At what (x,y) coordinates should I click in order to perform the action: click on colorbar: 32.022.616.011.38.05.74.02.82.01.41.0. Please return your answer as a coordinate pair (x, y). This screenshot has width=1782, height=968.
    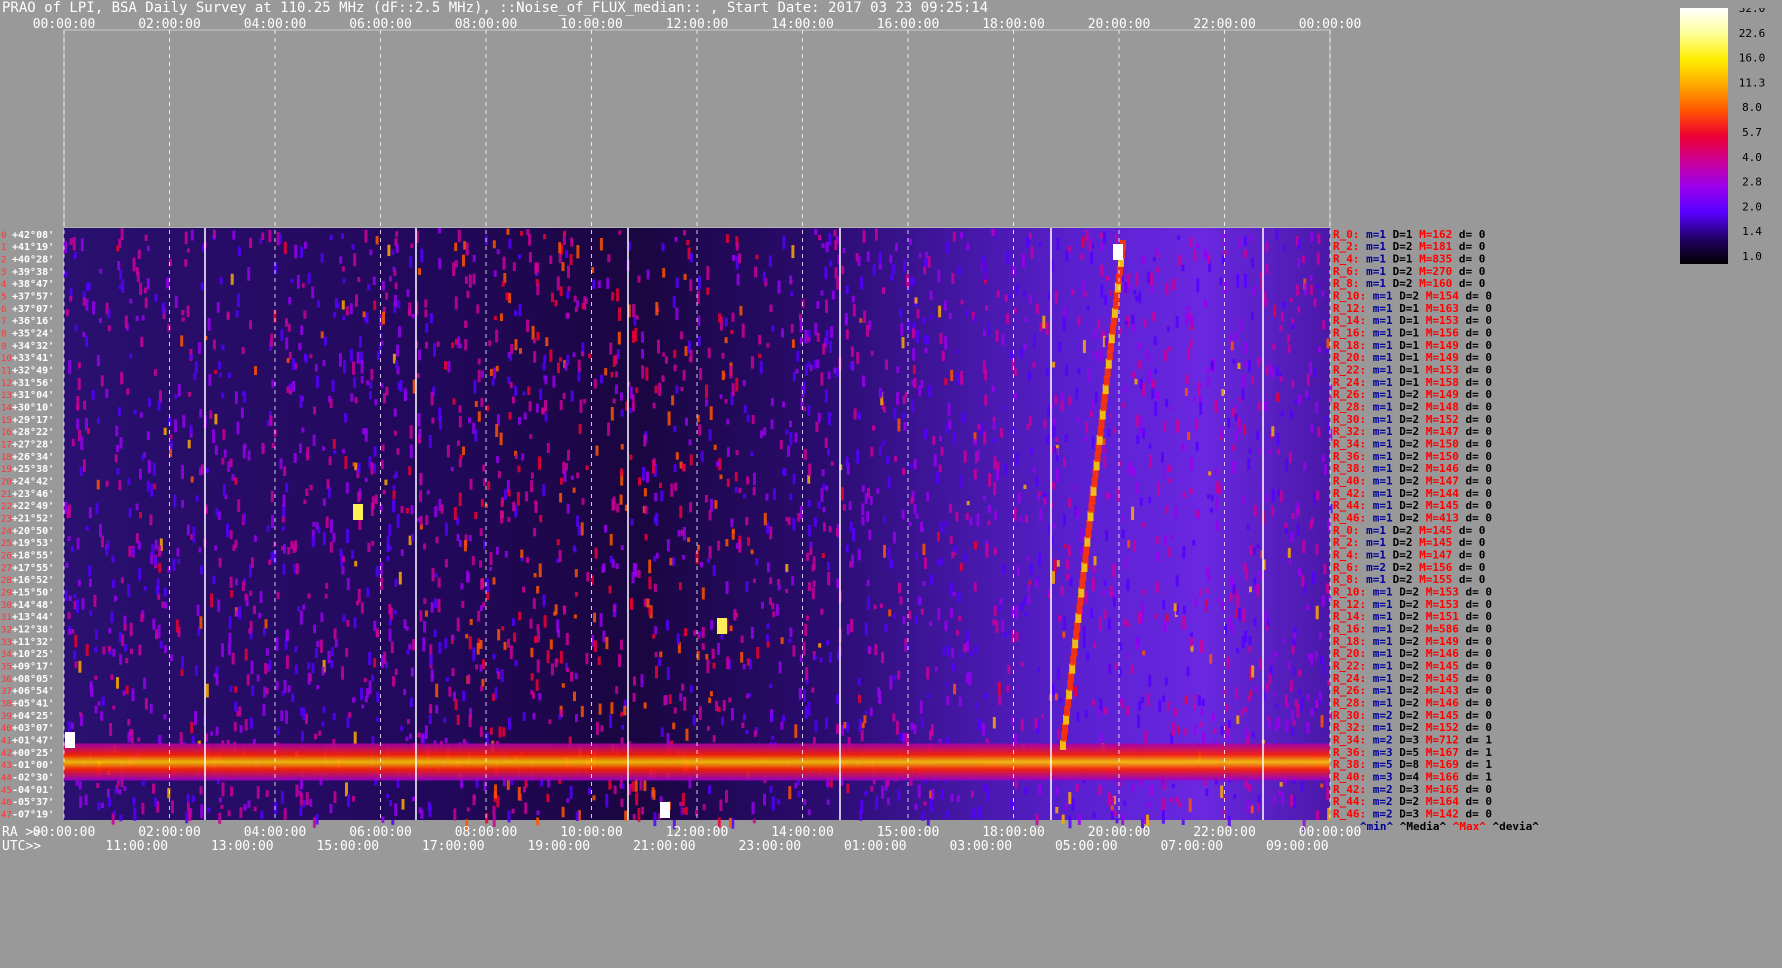
    Looking at the image, I should click on (1722, 136).